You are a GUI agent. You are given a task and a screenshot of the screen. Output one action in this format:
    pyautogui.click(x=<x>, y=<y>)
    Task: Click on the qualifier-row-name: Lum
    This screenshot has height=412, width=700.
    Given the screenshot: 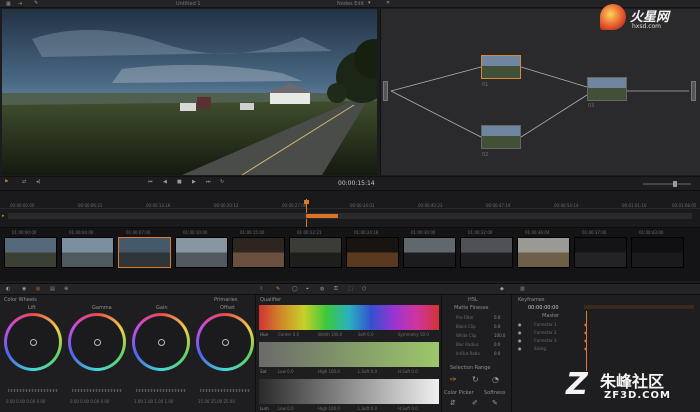 What is the action you would take?
    pyautogui.click(x=264, y=408)
    